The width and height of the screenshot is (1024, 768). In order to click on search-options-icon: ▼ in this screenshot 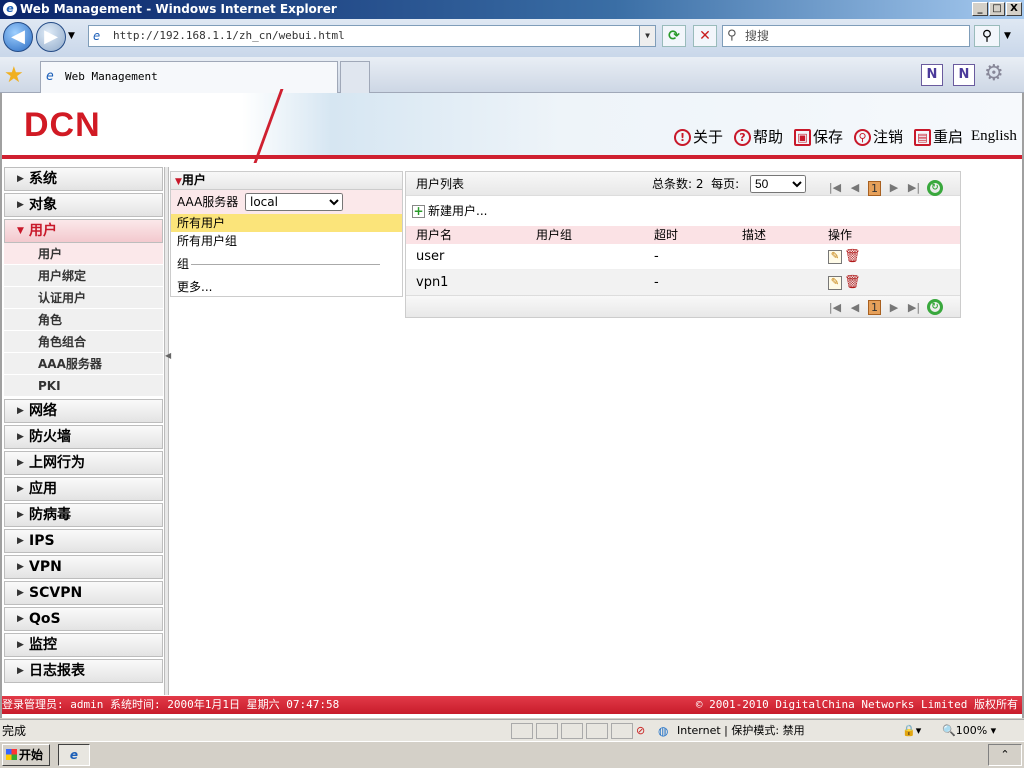, I will do `click(1007, 36)`.